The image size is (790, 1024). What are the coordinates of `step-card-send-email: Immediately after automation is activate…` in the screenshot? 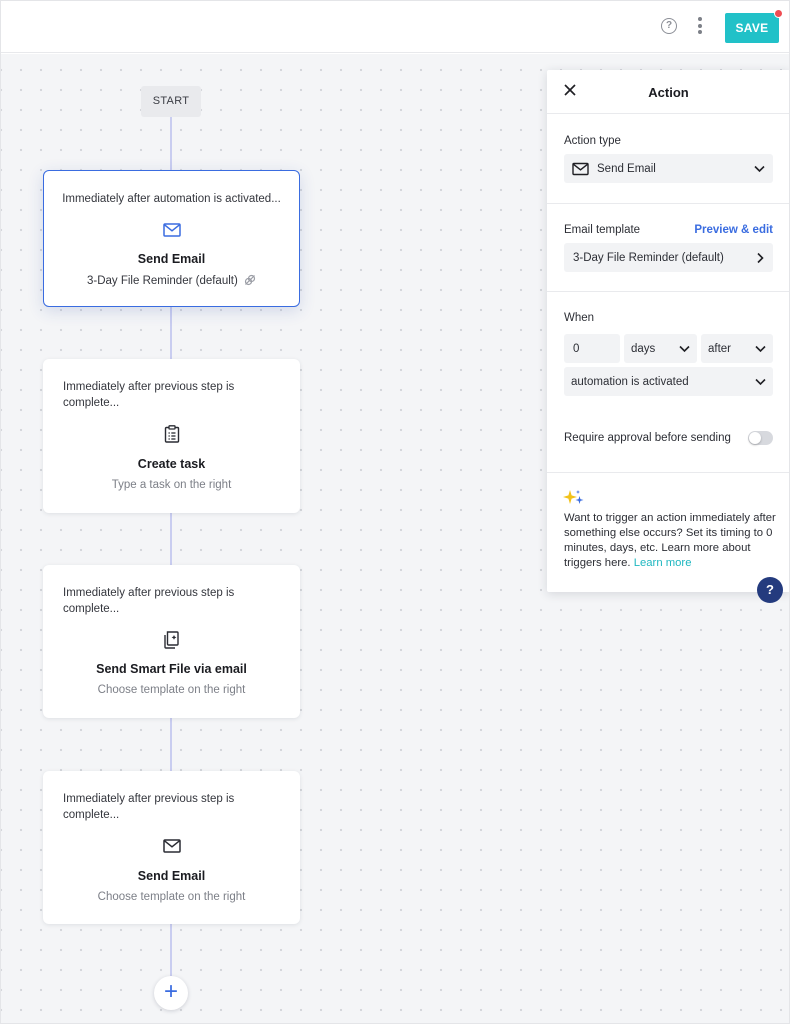 It's located at (171, 238).